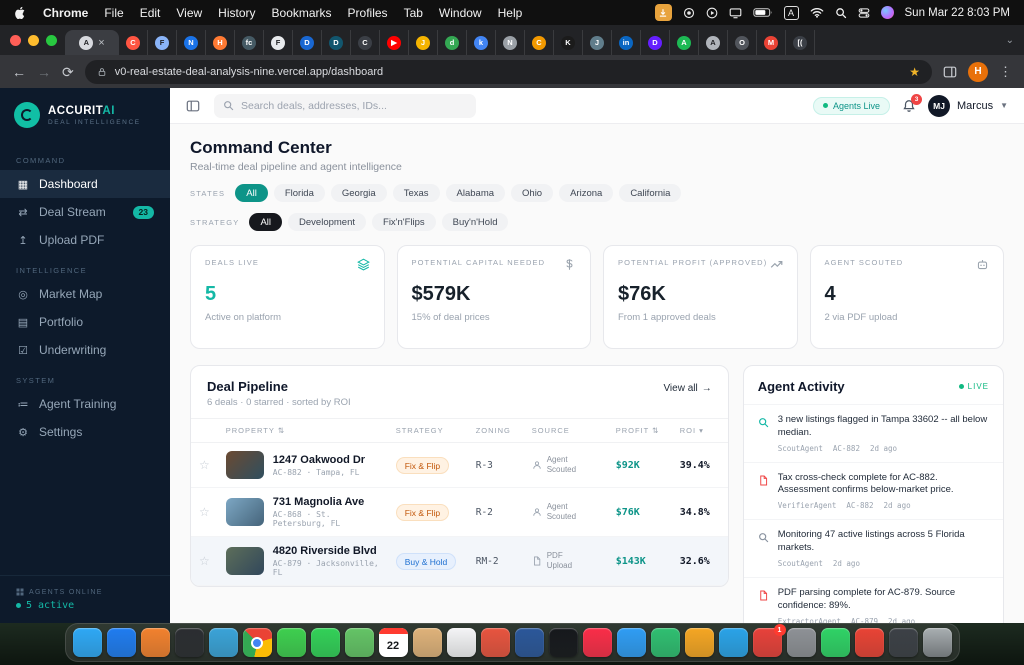 Image resolution: width=1024 pixels, height=665 pixels. Describe the element at coordinates (354, 105) in the screenshot. I see `search-input` at that location.